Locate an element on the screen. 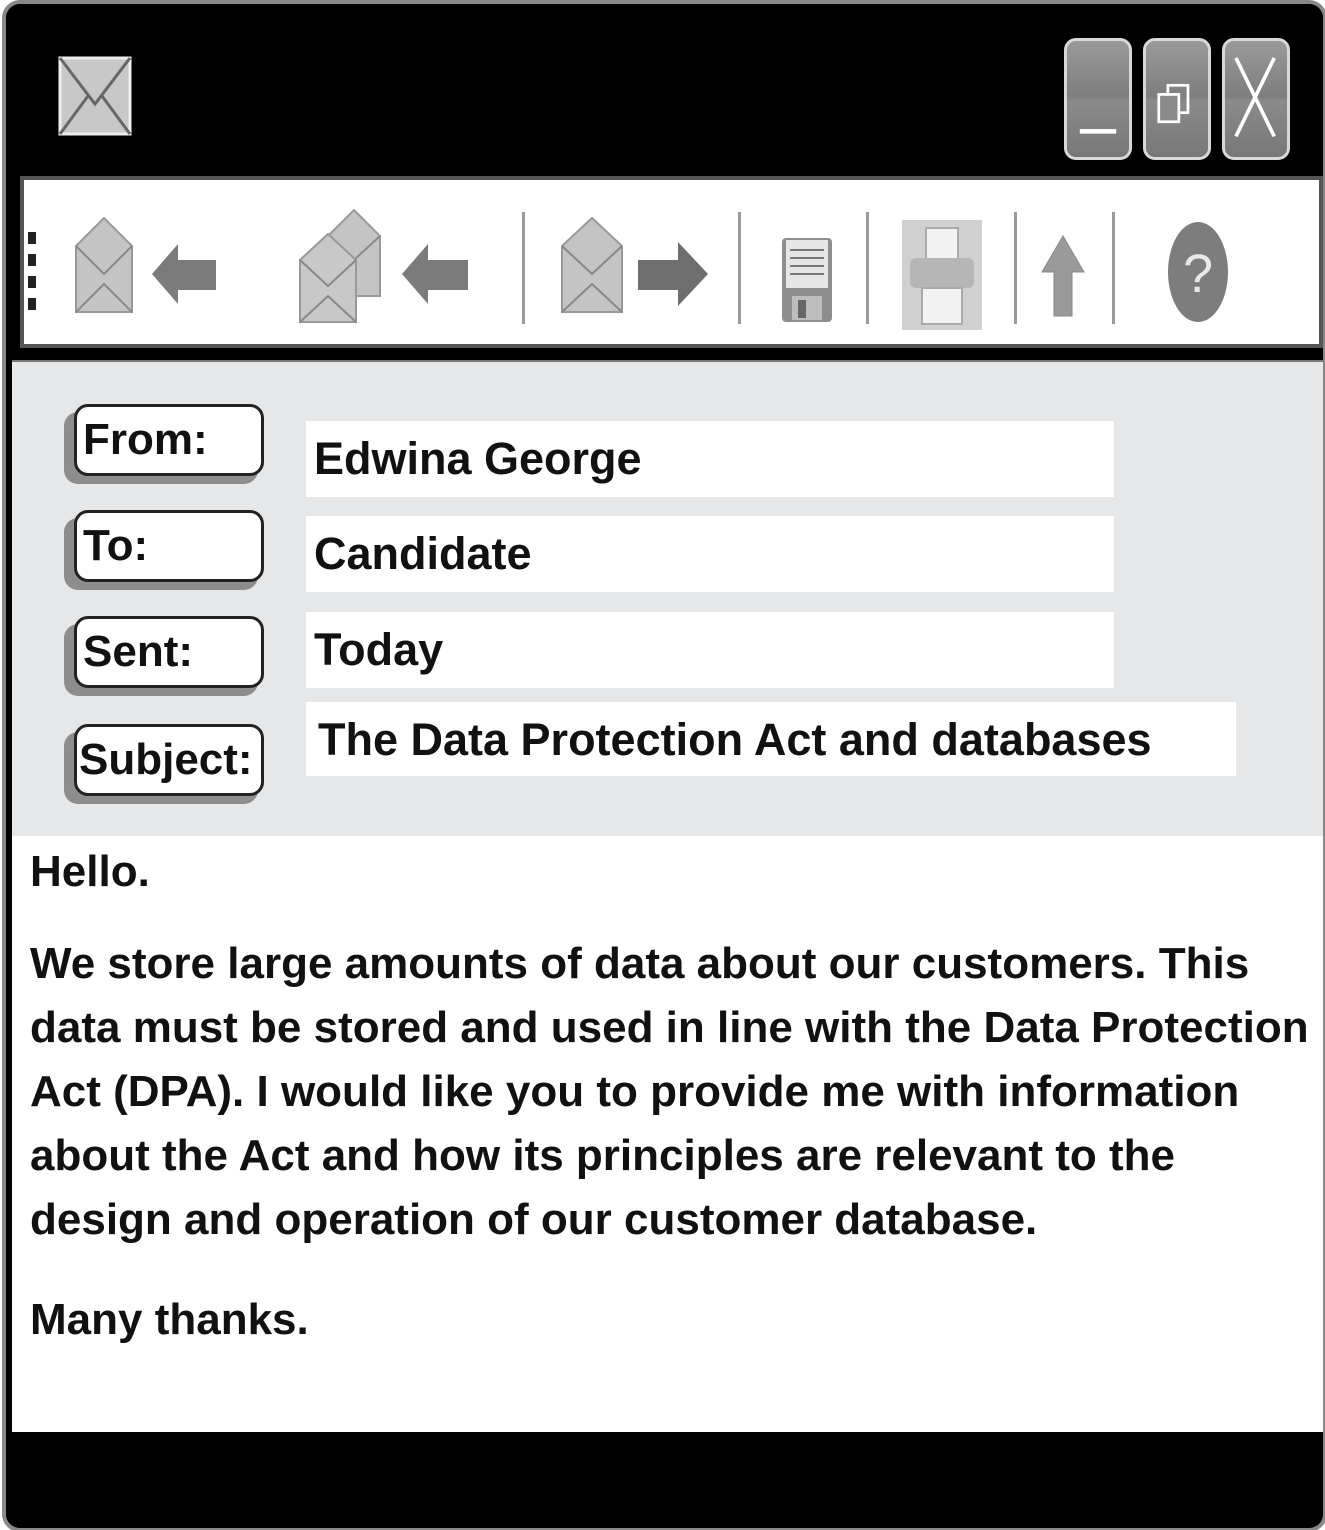 The image size is (1325, 1530). to-field: Candidate is located at coordinates (710, 554).